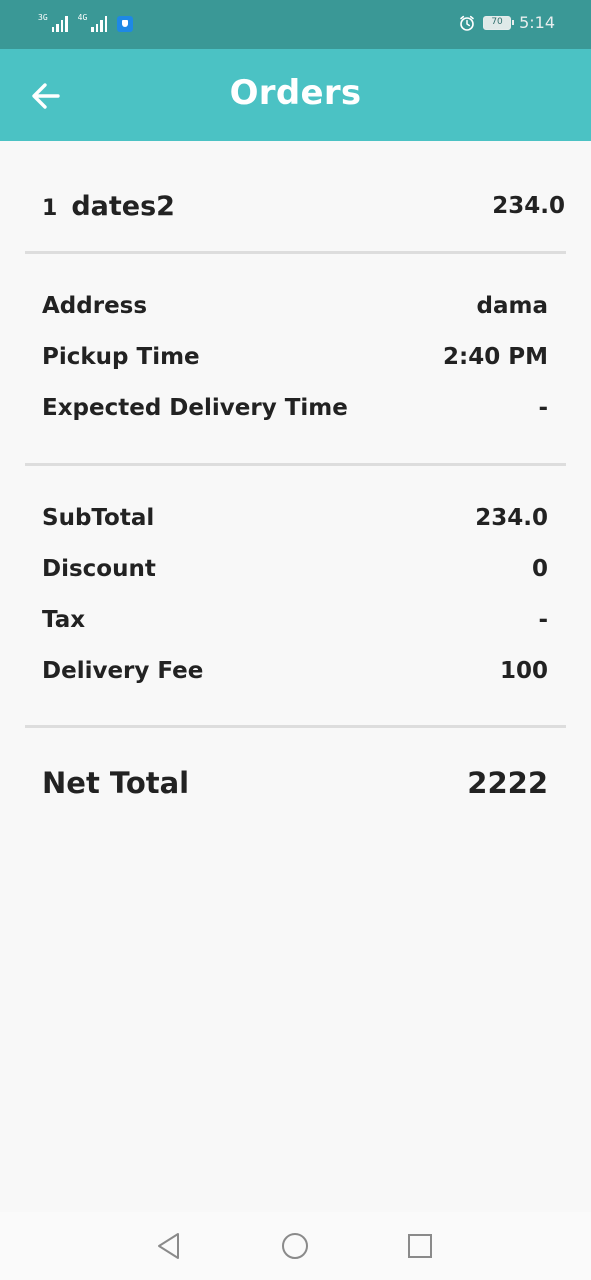  I want to click on tax-label: Tax, so click(64, 620).